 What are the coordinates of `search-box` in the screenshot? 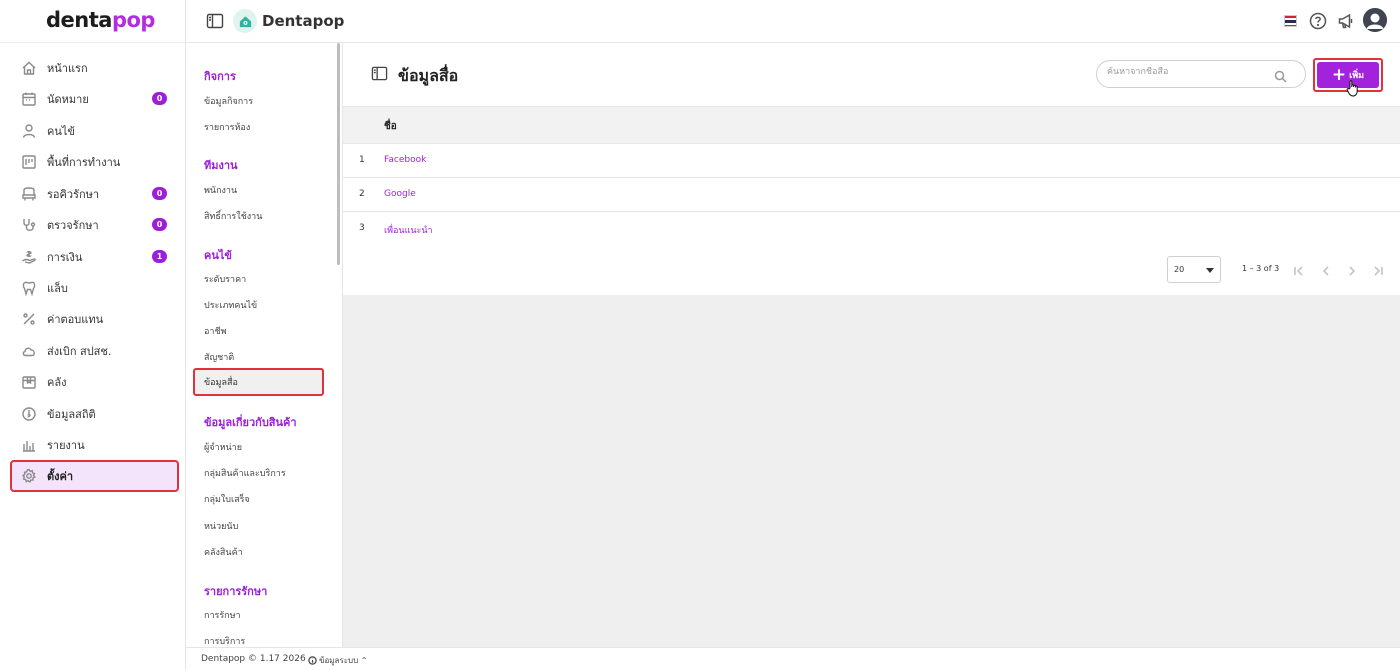 It's located at (1201, 74).